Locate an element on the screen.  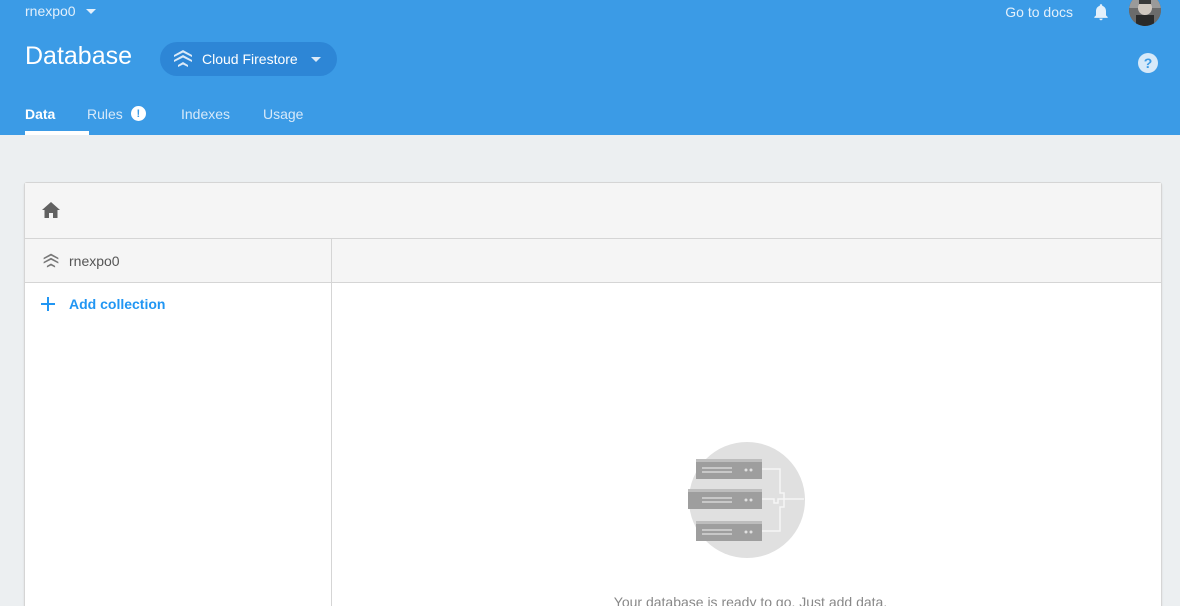
tab-bar: Data Rules ! Indexes Usage is located at coordinates (164, 120).